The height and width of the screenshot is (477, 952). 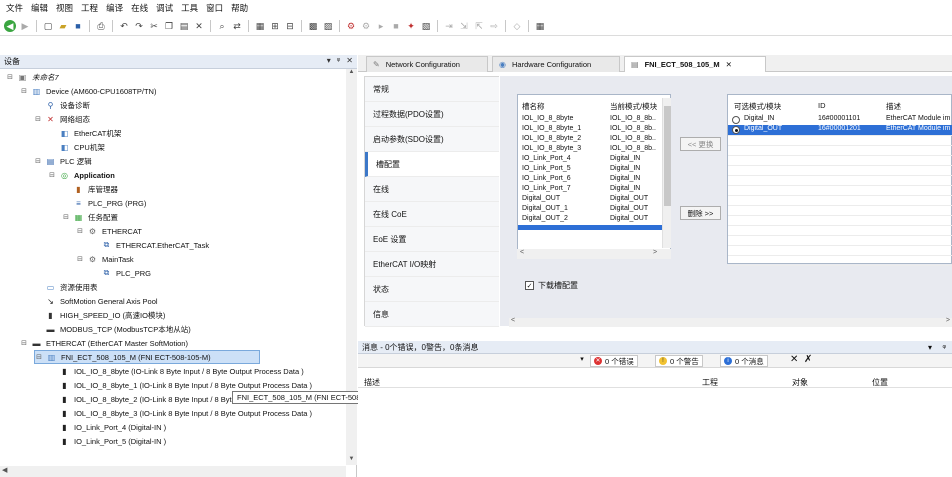 I want to click on slot-row: Digital_OUT Digital_OUT, so click(x=590, y=200).